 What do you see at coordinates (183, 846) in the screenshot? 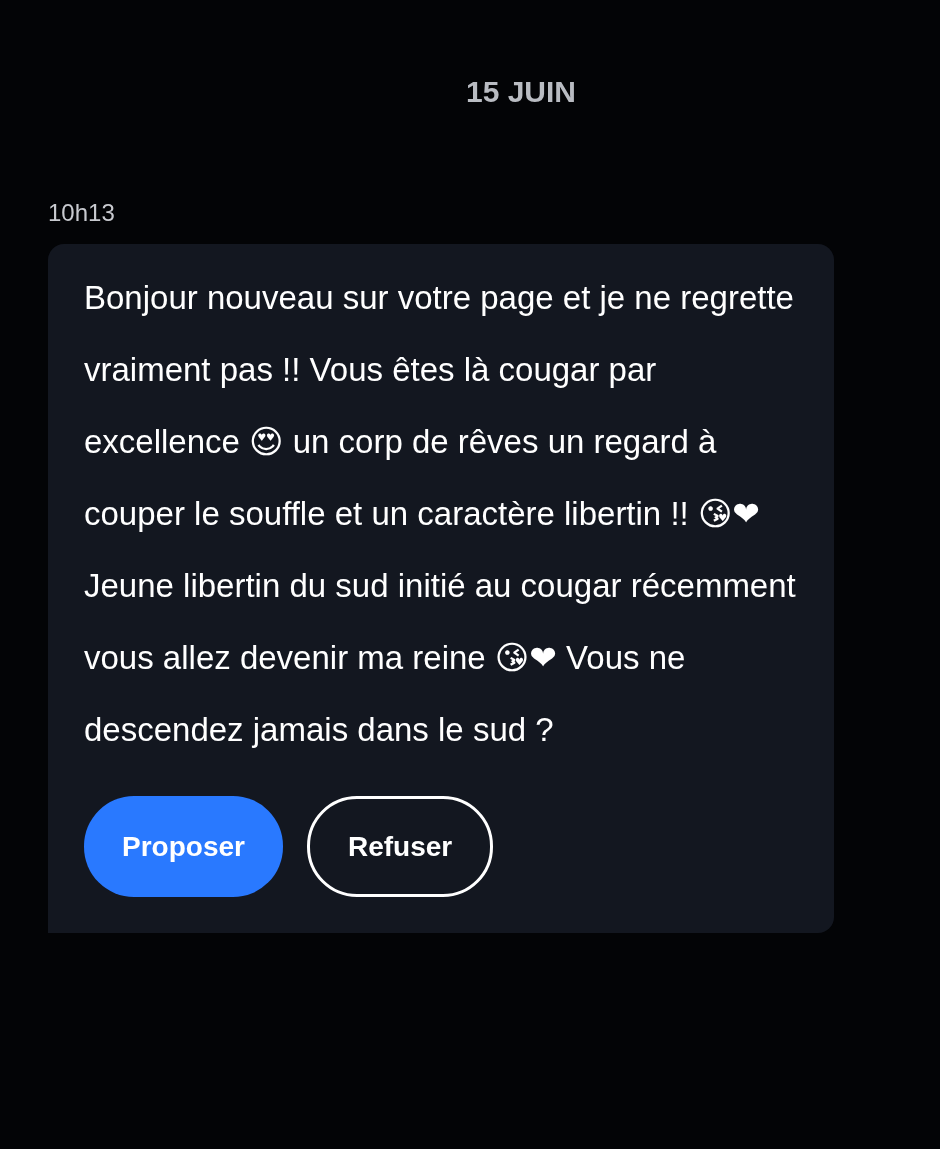
I see `propose-button: Proposer` at bounding box center [183, 846].